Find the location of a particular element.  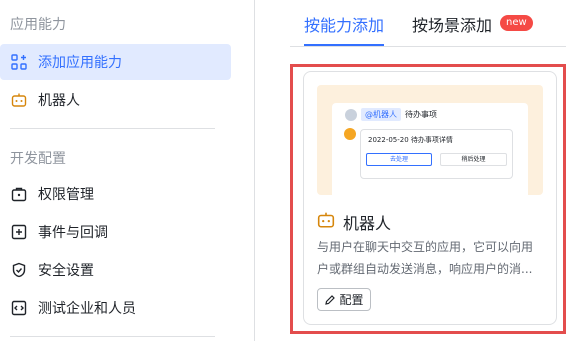

sidebar-item-label: 权限管理 is located at coordinates (66, 195).